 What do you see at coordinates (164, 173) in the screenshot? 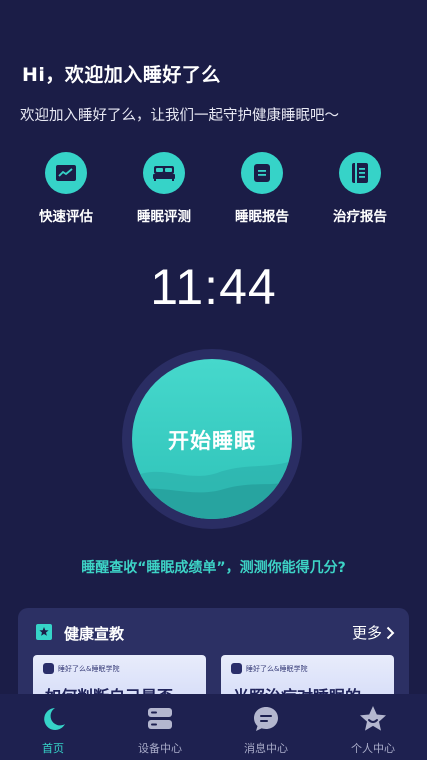
I see `bed-icon` at bounding box center [164, 173].